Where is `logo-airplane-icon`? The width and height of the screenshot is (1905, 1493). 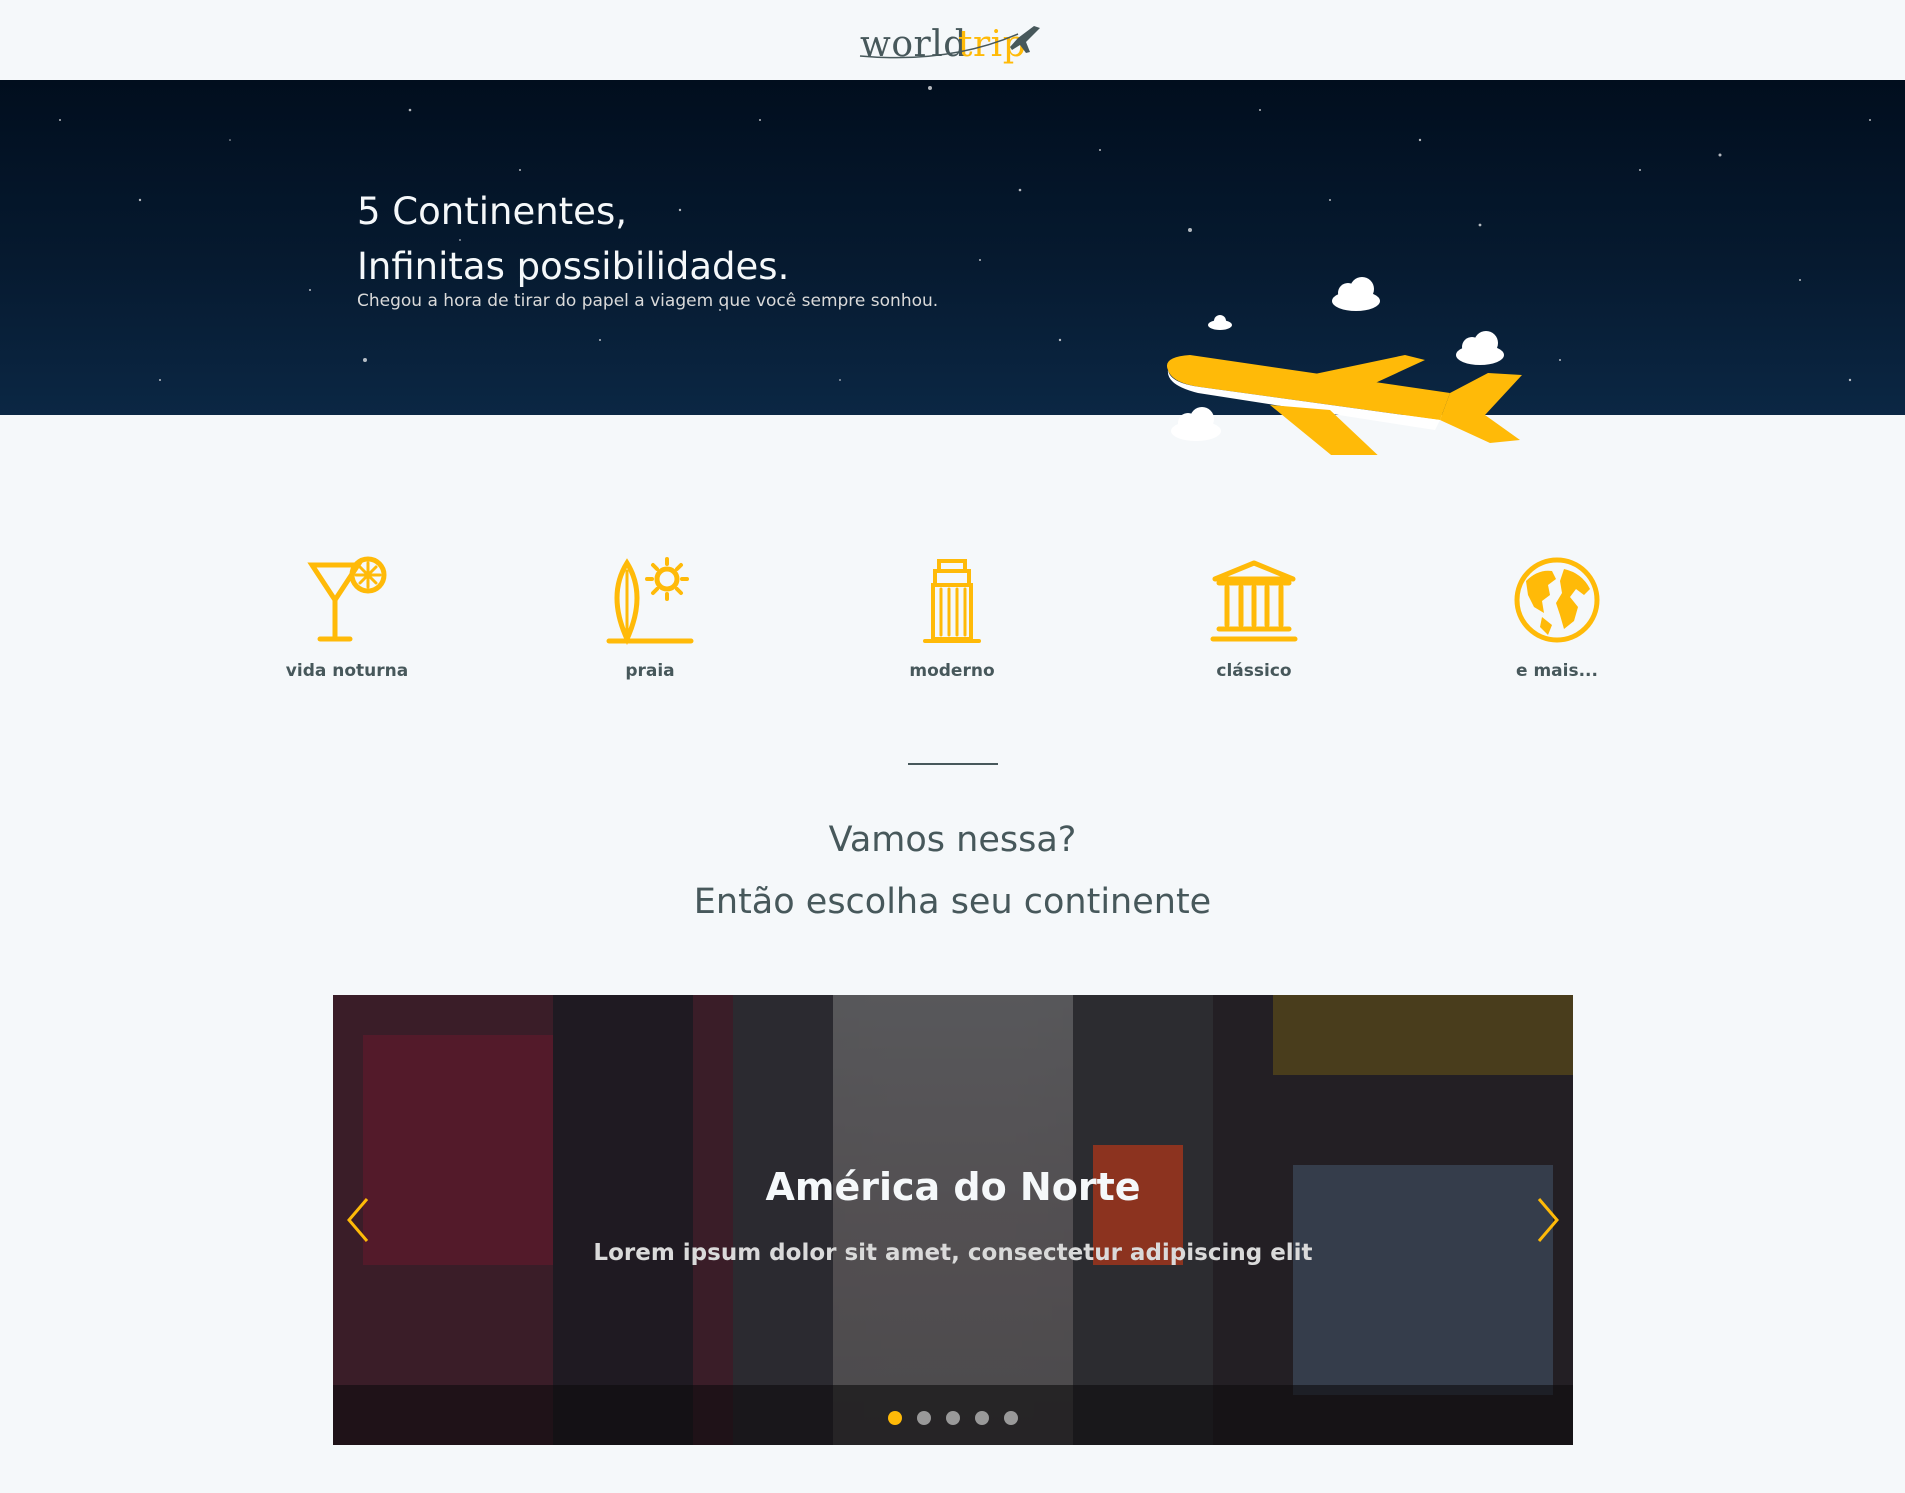
logo-airplane-icon is located at coordinates (949, 42).